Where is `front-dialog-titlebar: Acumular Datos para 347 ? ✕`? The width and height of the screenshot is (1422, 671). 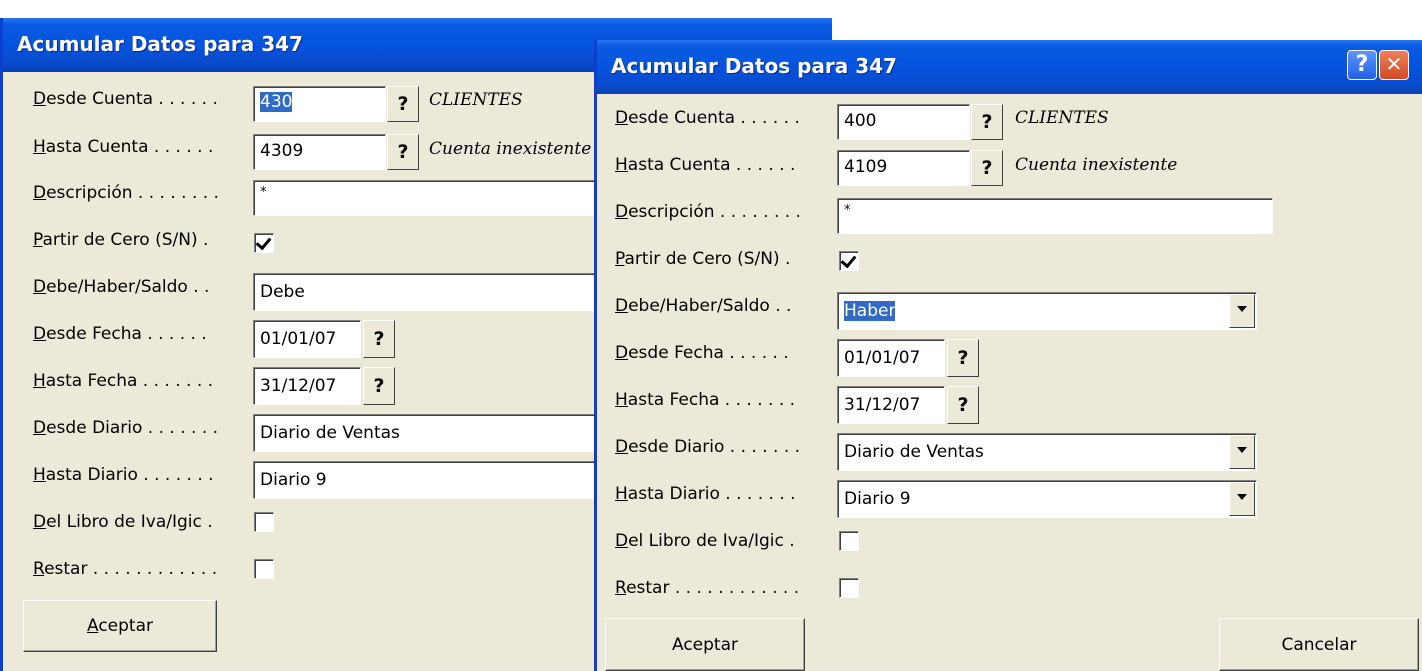 front-dialog-titlebar: Acumular Datos para 347 ? ✕ is located at coordinates (1009, 67).